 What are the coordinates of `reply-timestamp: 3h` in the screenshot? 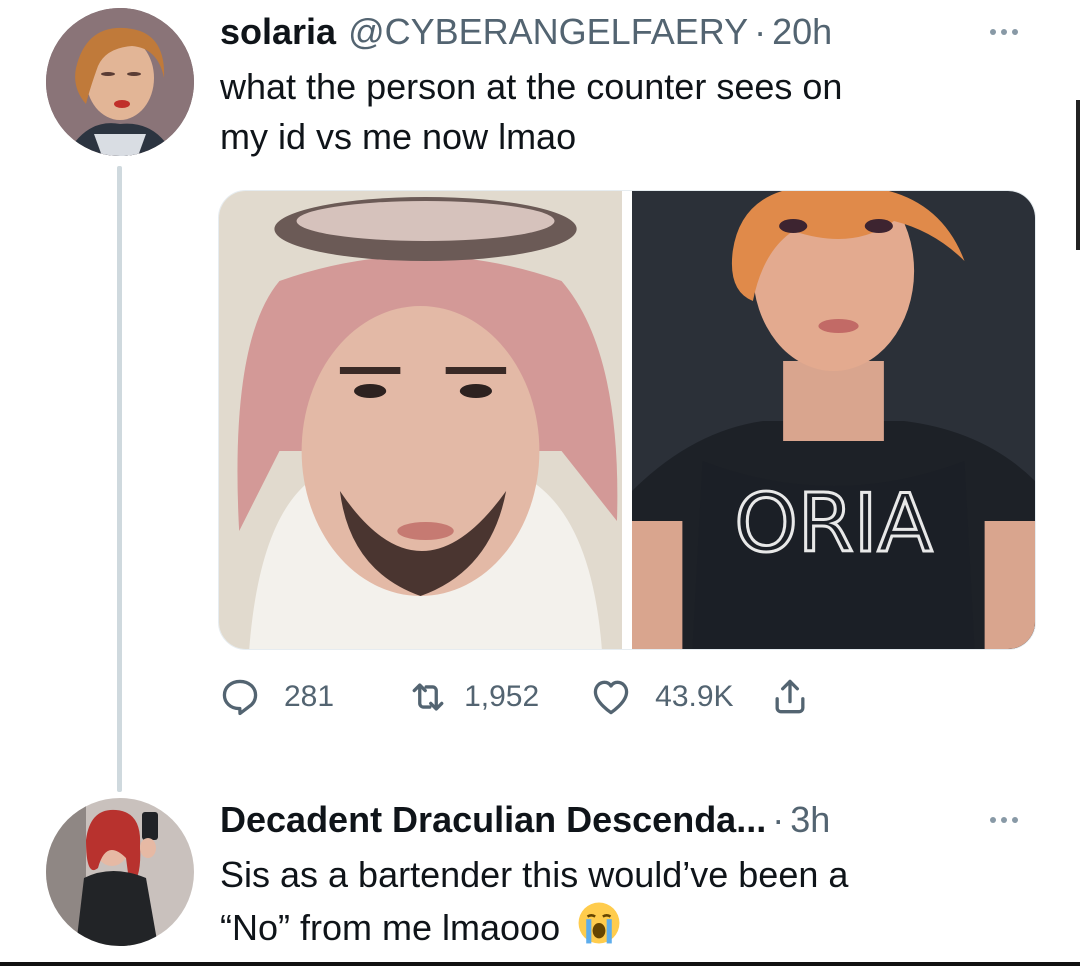 It's located at (810, 819).